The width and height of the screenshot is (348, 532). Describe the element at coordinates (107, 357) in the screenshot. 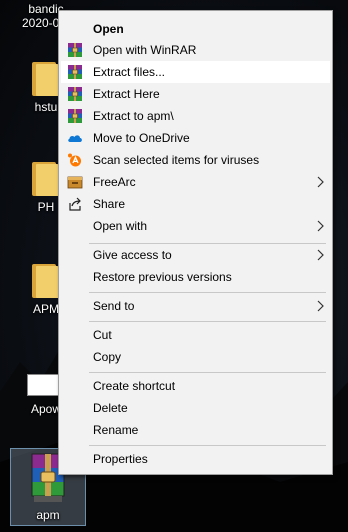

I see `menu-item-label: Copy` at that location.